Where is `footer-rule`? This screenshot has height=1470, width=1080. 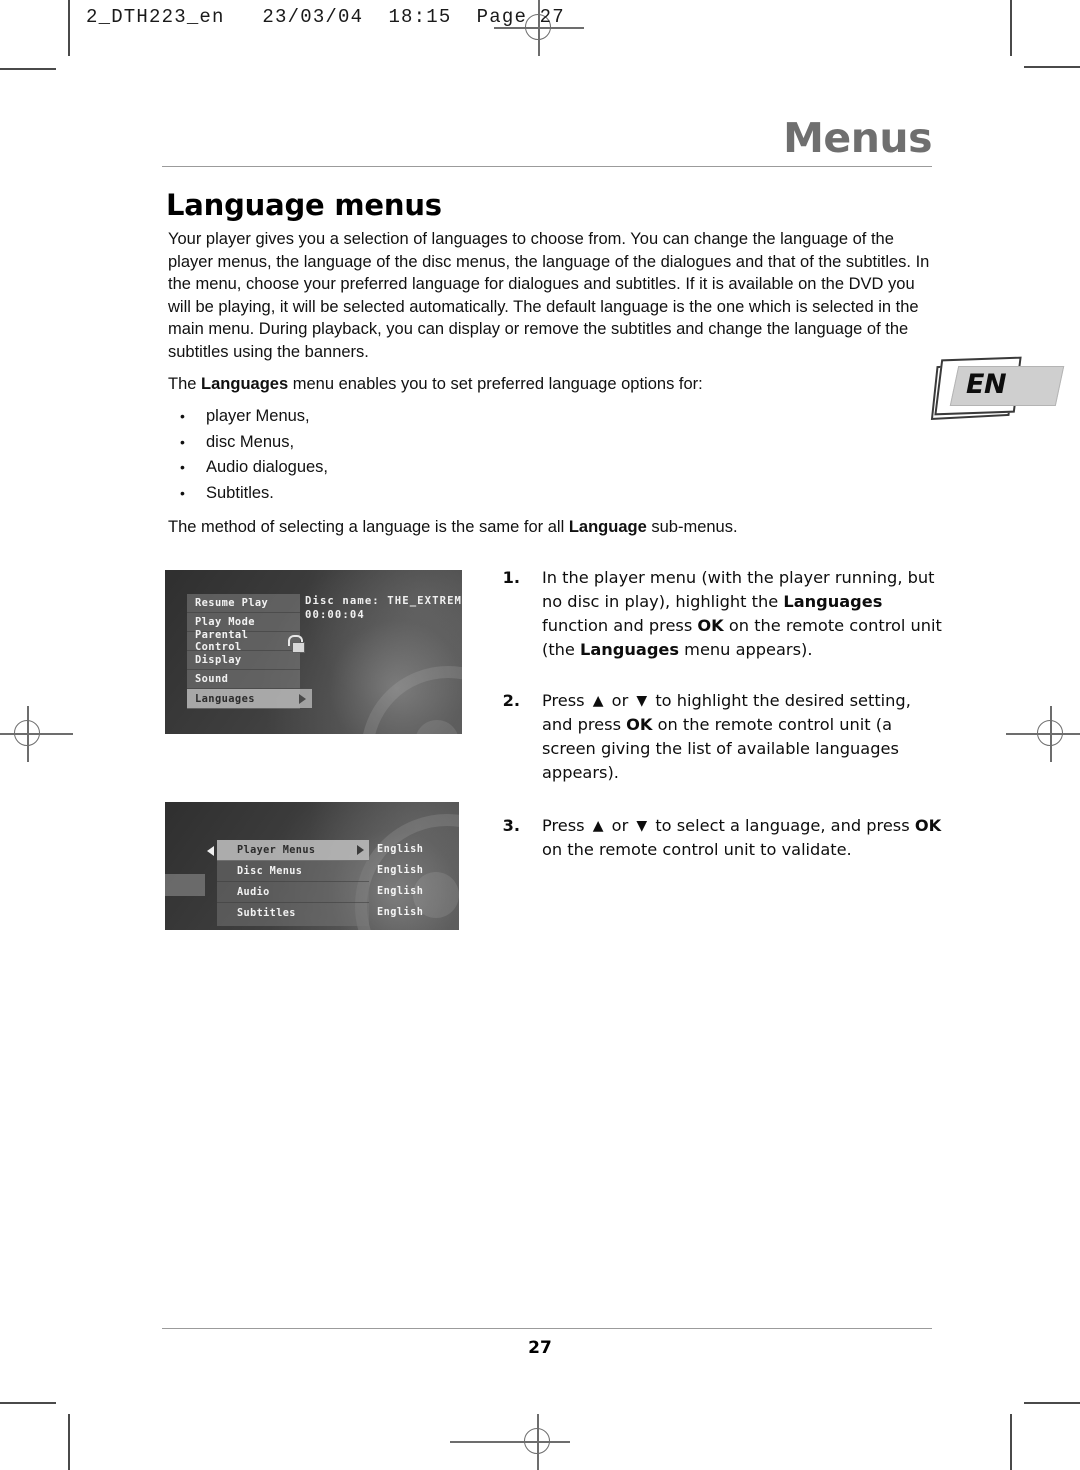 footer-rule is located at coordinates (547, 1328).